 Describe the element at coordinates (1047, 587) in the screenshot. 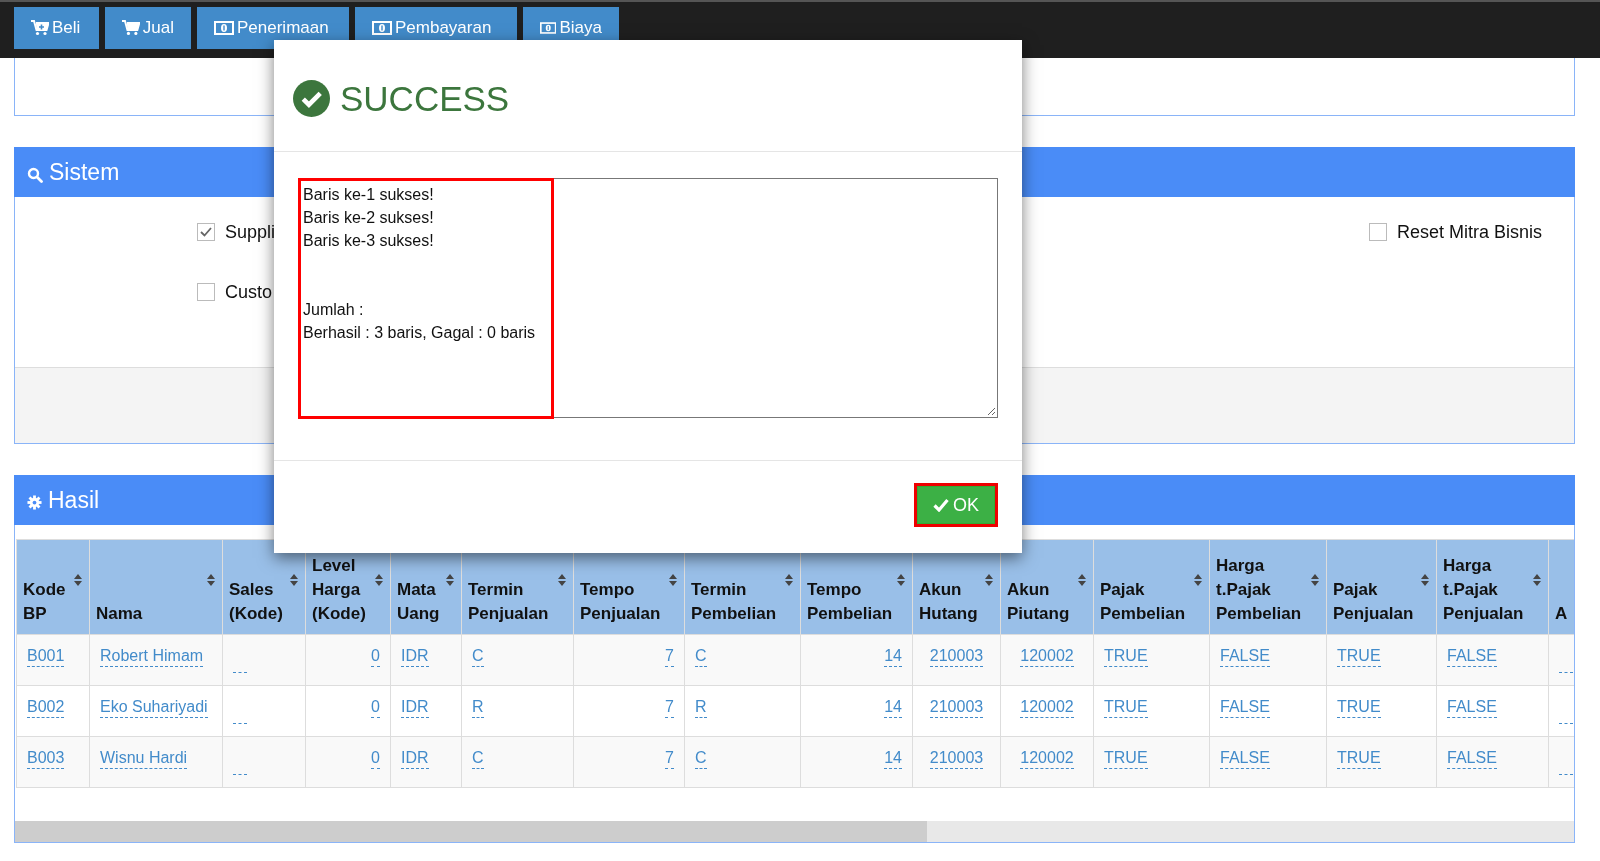

I see `column-header: Akun Piutang` at that location.